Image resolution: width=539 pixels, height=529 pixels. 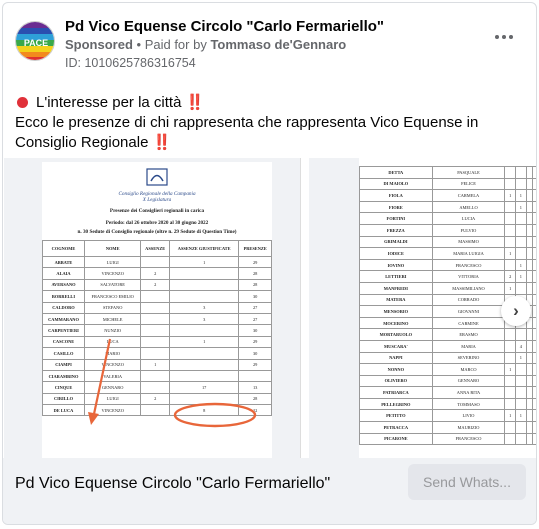 I want to click on table-row: FORTINI LUCIA, so click(x=447, y=218).